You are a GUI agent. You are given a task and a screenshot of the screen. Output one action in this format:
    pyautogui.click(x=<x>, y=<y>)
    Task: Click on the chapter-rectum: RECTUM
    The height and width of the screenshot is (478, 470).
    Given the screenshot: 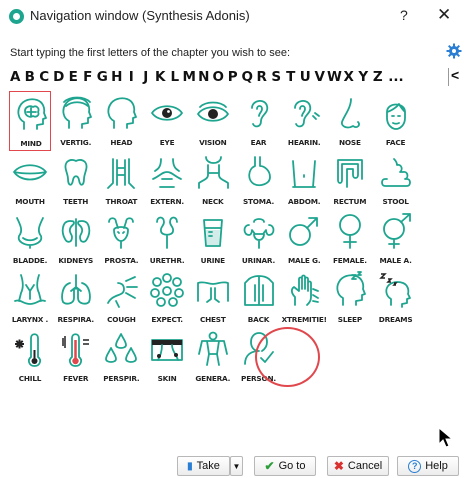 What is the action you would take?
    pyautogui.click(x=350, y=180)
    